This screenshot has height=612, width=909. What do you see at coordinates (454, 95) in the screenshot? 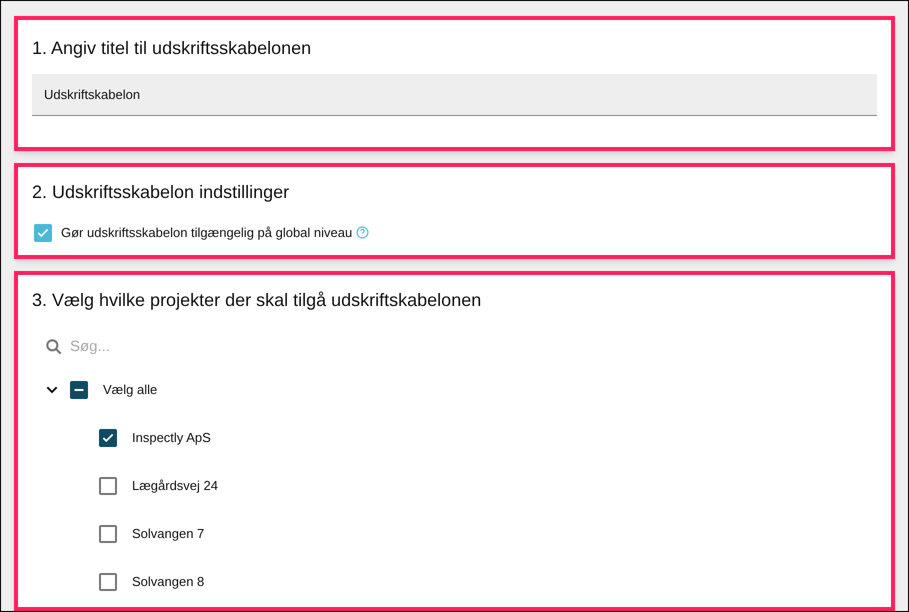
I see `title-field: Udskriftskabelon` at bounding box center [454, 95].